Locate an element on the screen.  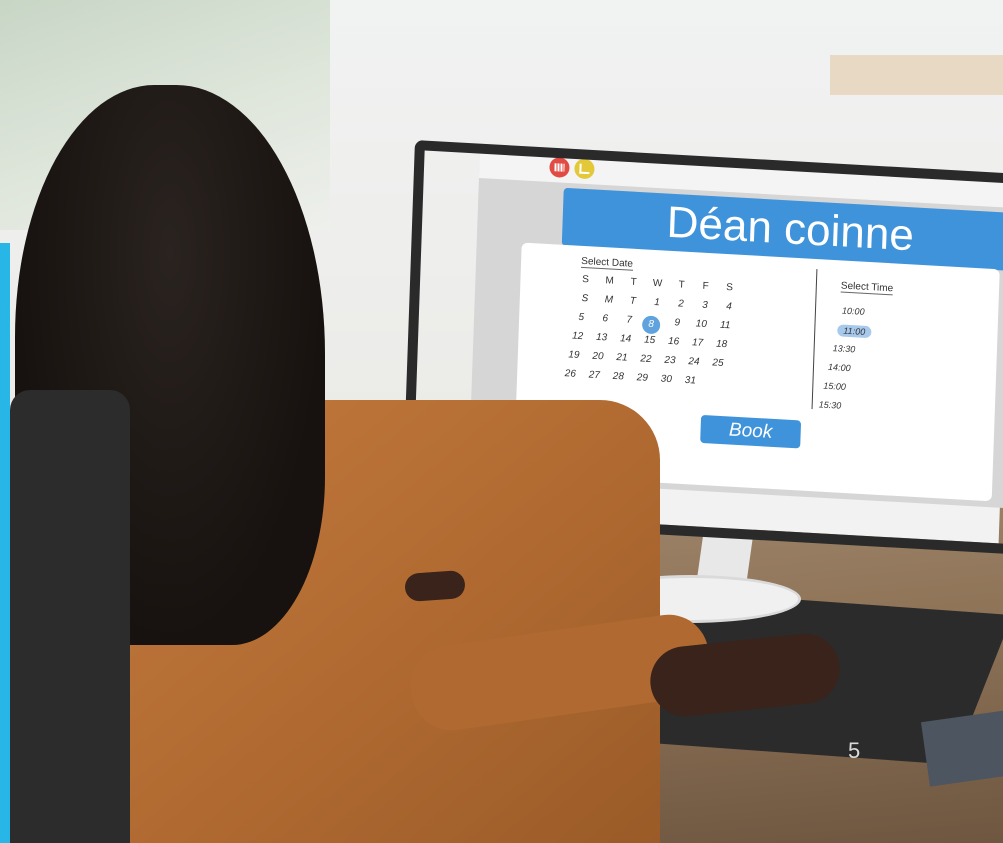
calendar-day: 4 is located at coordinates (729, 307).